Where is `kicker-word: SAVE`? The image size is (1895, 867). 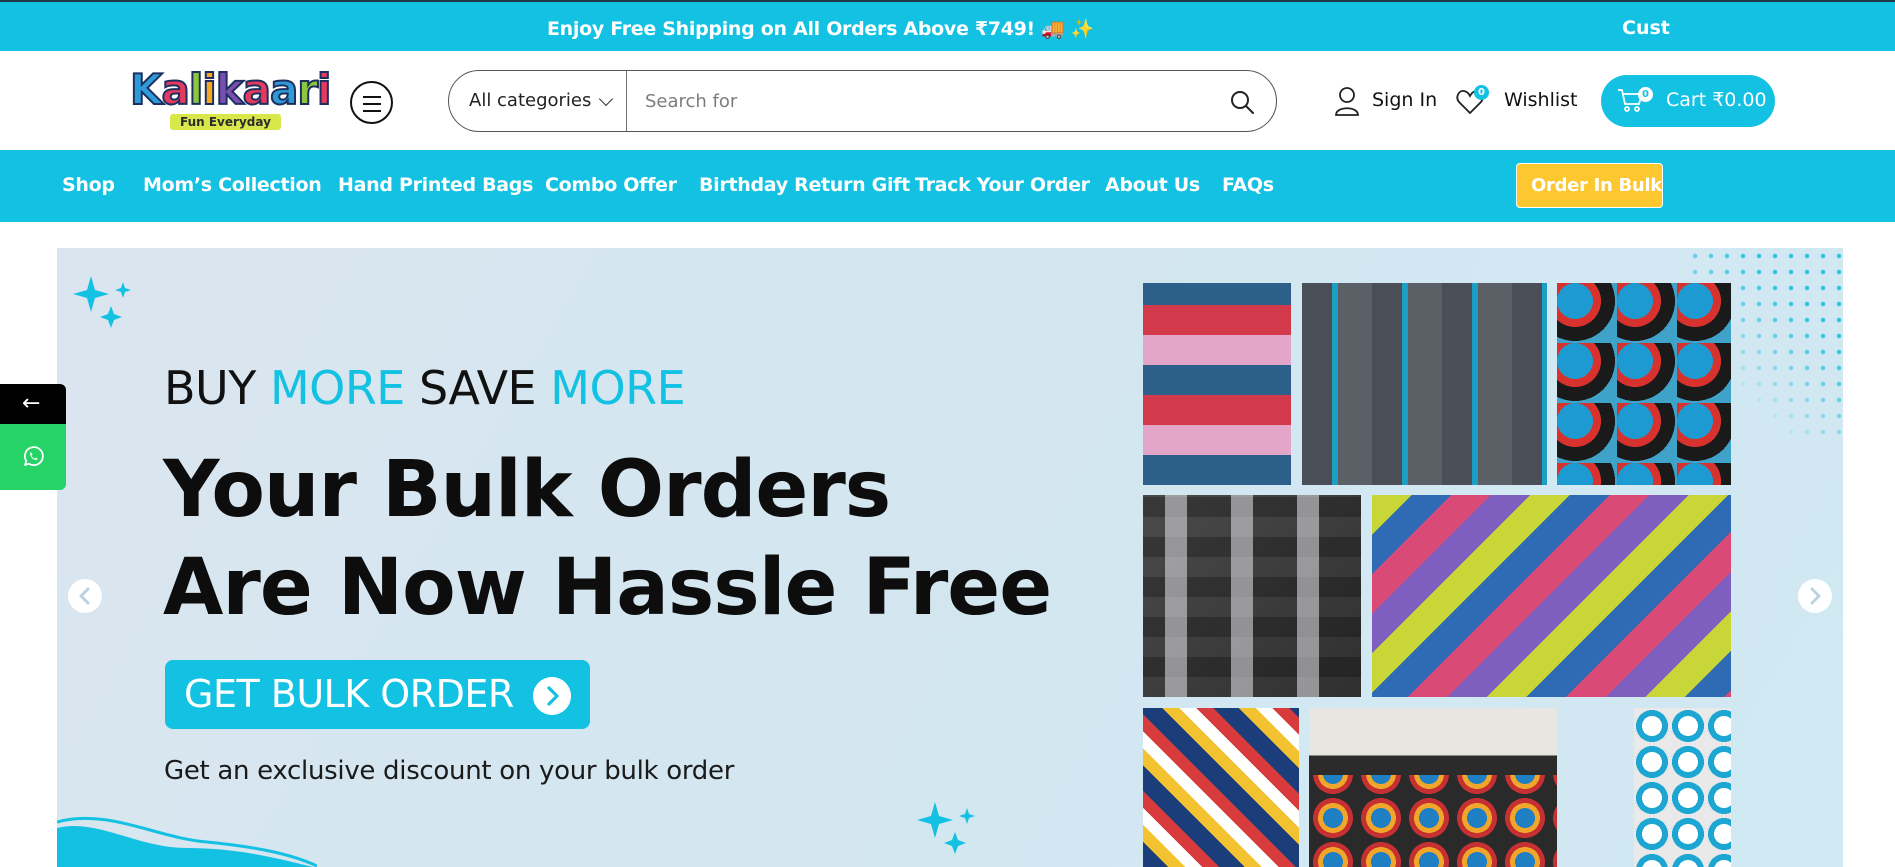 kicker-word: SAVE is located at coordinates (478, 388).